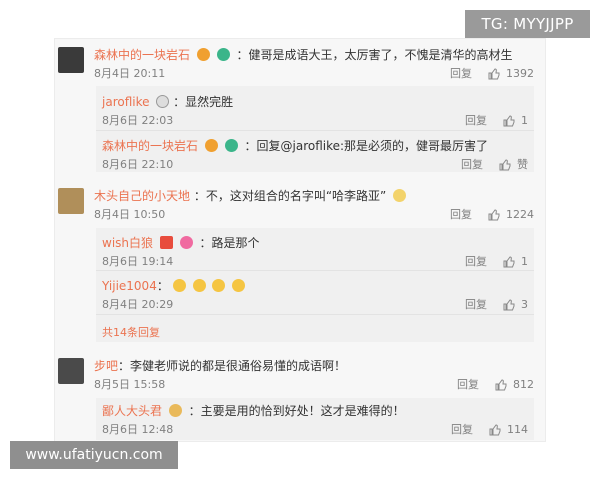  I want to click on reply-text: ：, so click(162, 286).